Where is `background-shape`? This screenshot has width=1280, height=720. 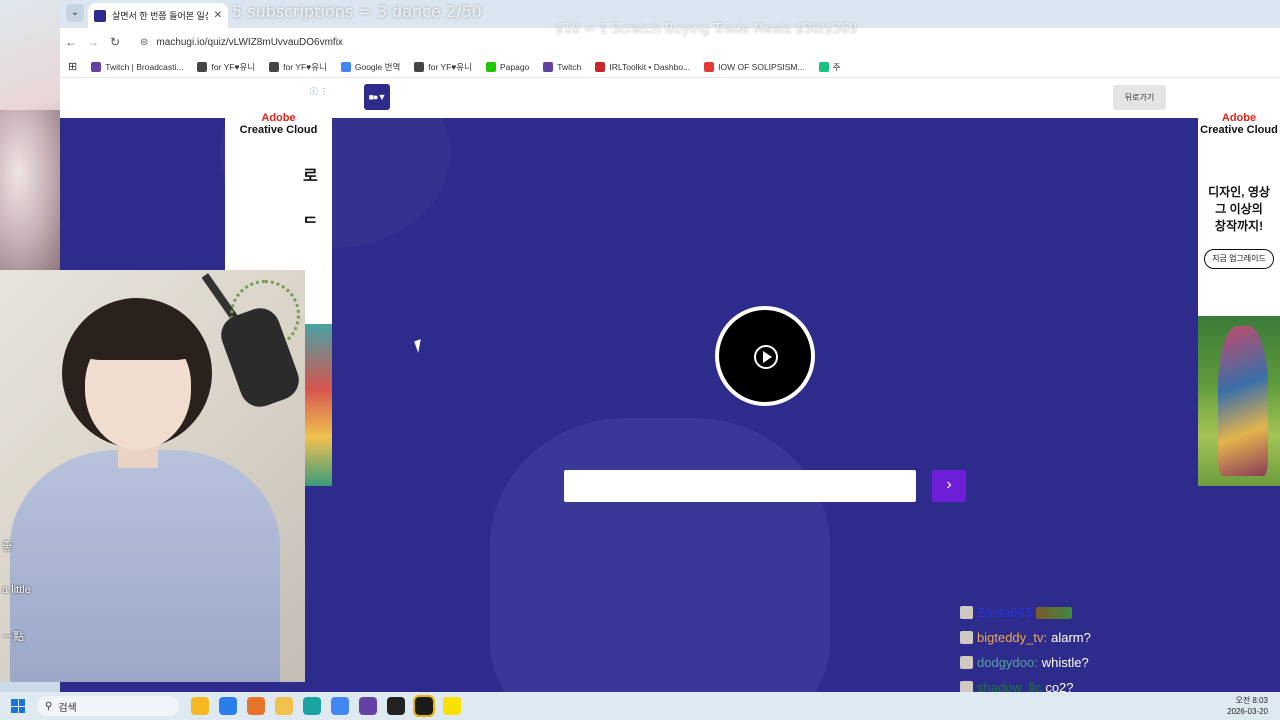
background-shape is located at coordinates (660, 555).